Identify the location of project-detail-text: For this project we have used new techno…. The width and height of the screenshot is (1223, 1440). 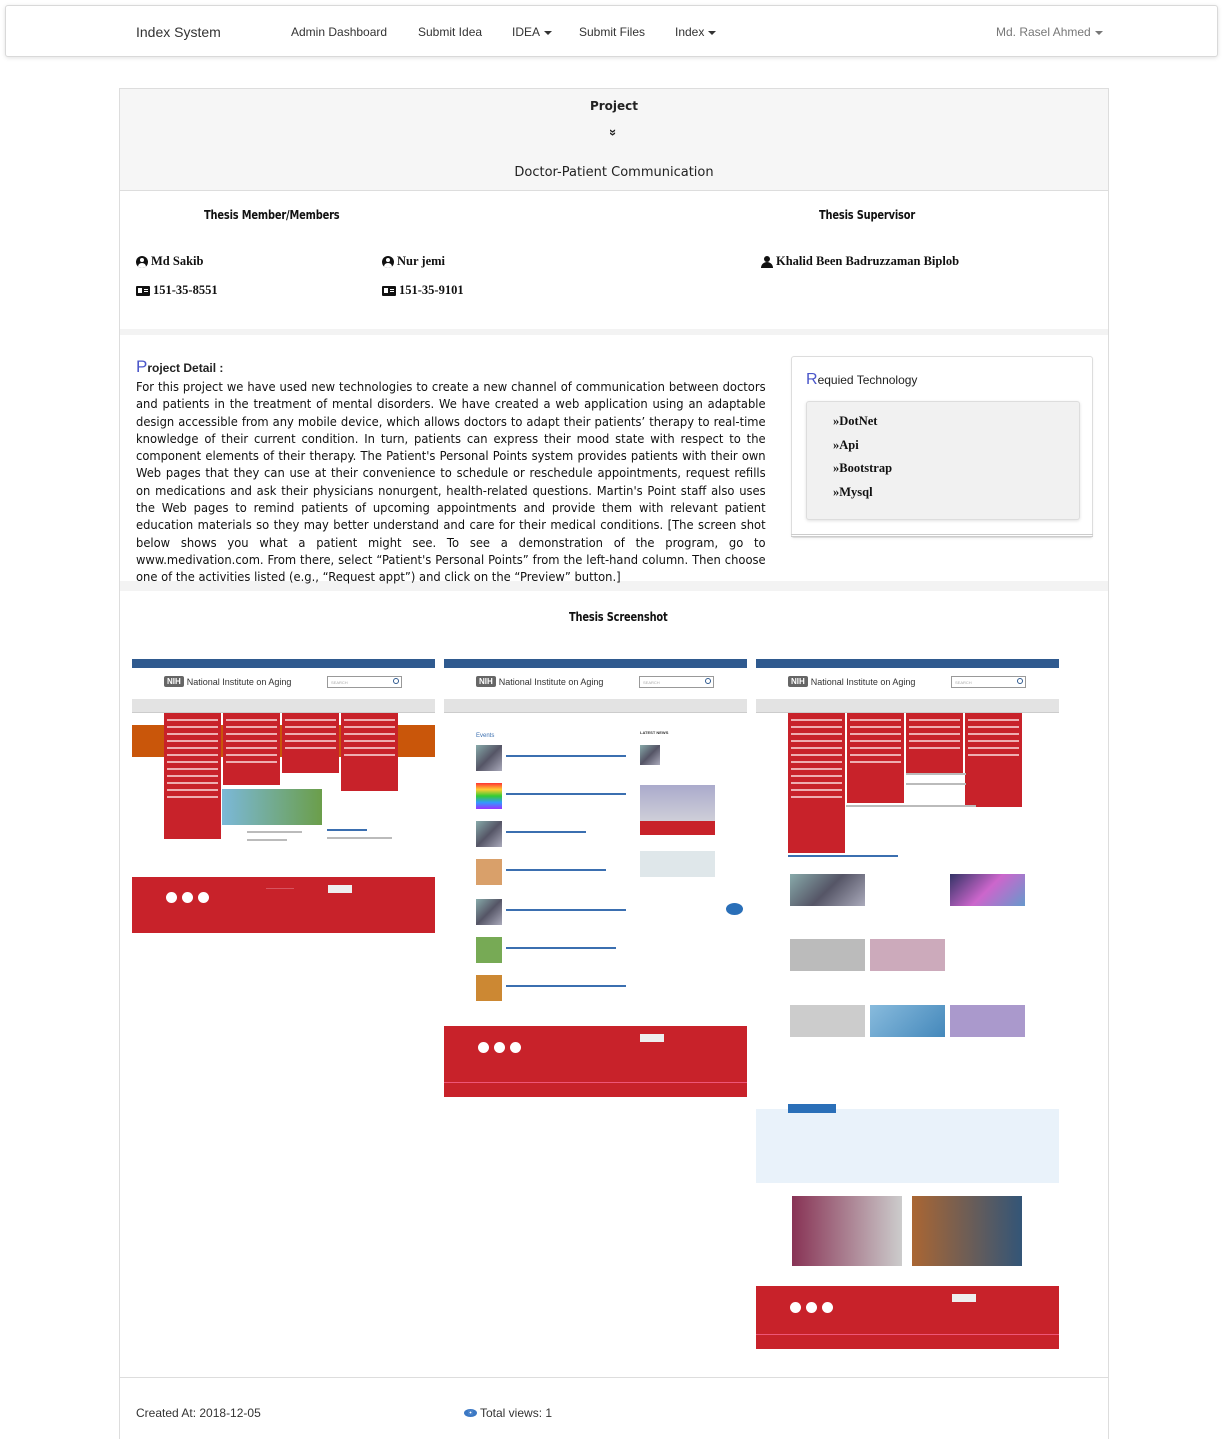
(451, 482).